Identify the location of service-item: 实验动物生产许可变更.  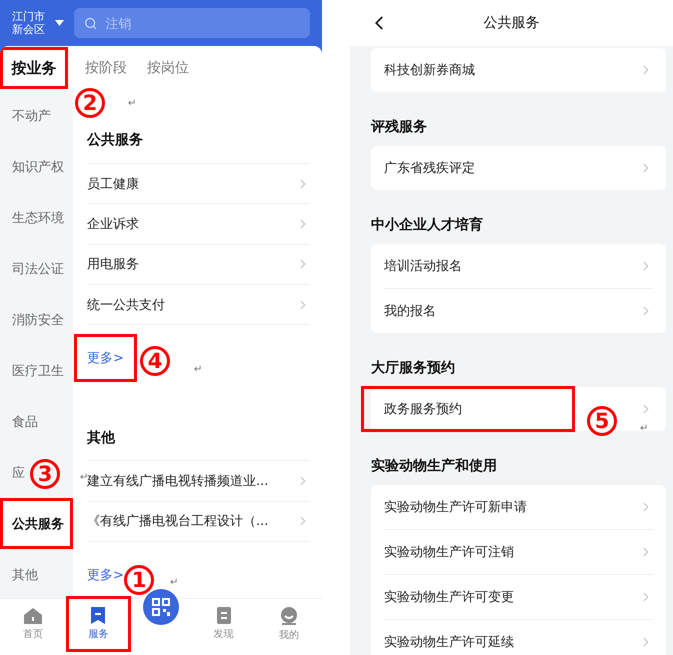
(449, 597).